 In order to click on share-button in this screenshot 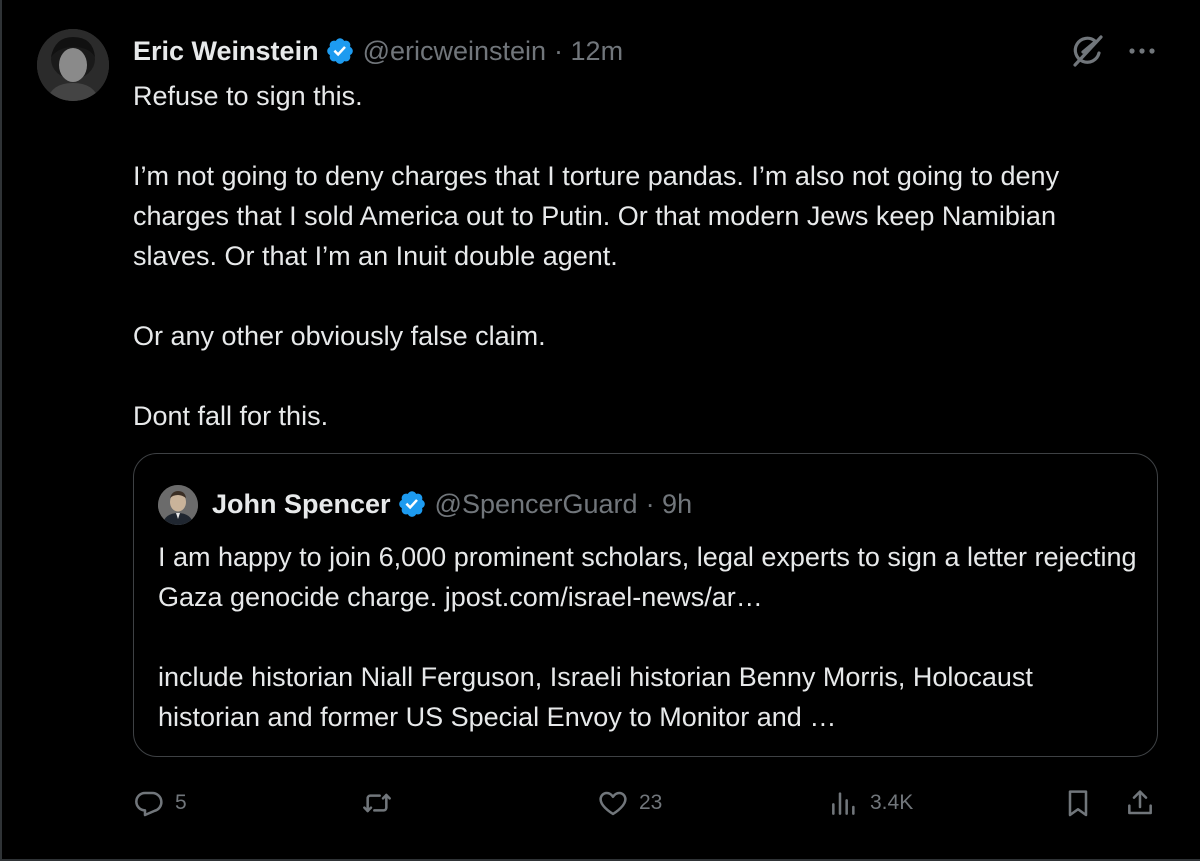, I will do `click(1140, 803)`.